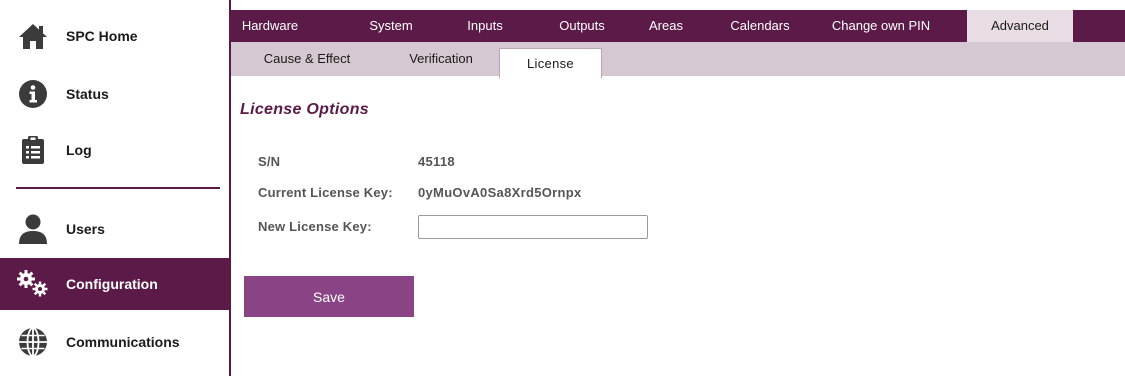  I want to click on tab-inputs: Inputs, so click(485, 26).